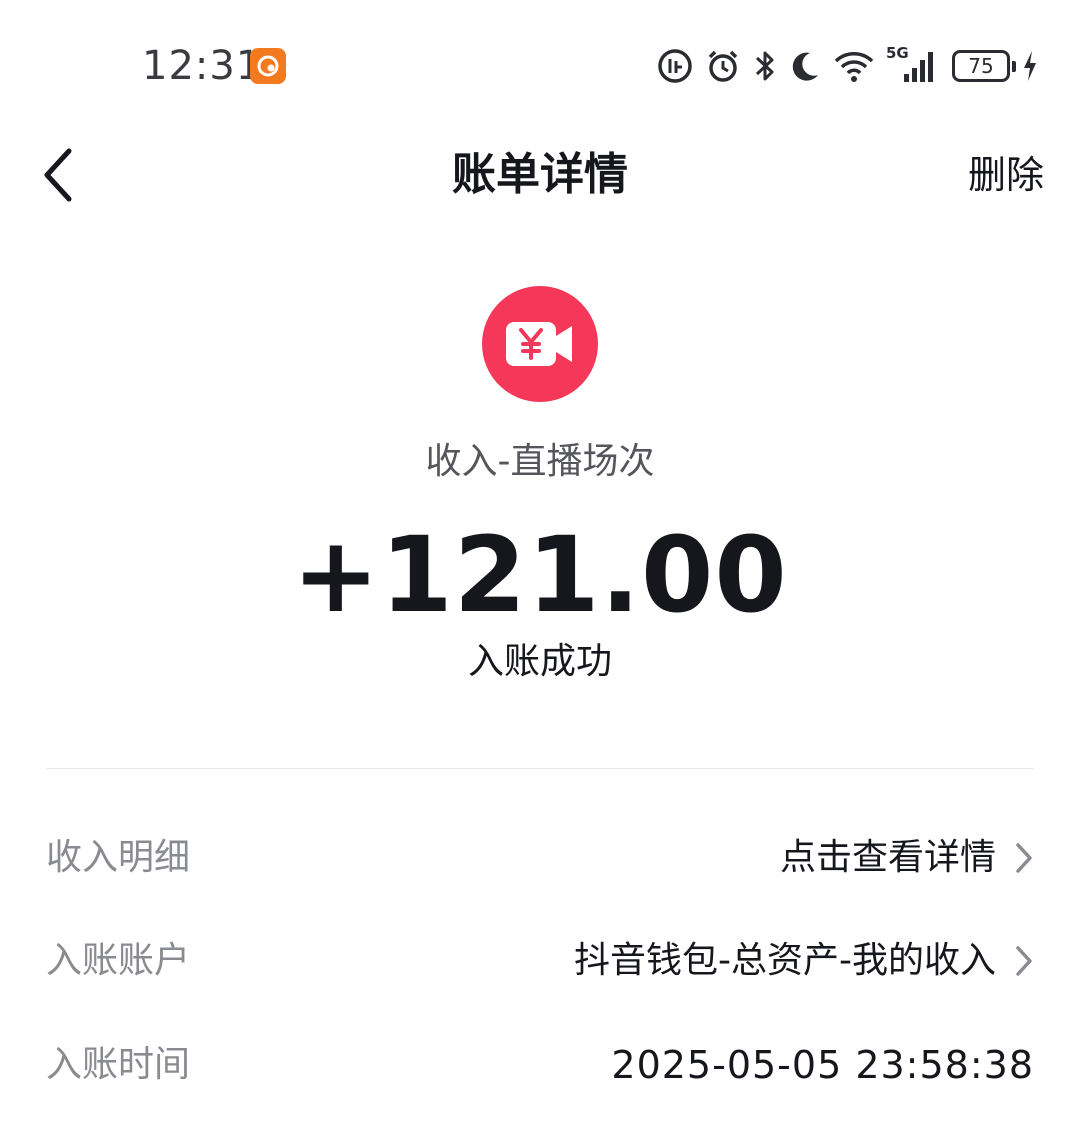 The height and width of the screenshot is (1143, 1080). What do you see at coordinates (723, 66) in the screenshot?
I see `alarm-icon` at bounding box center [723, 66].